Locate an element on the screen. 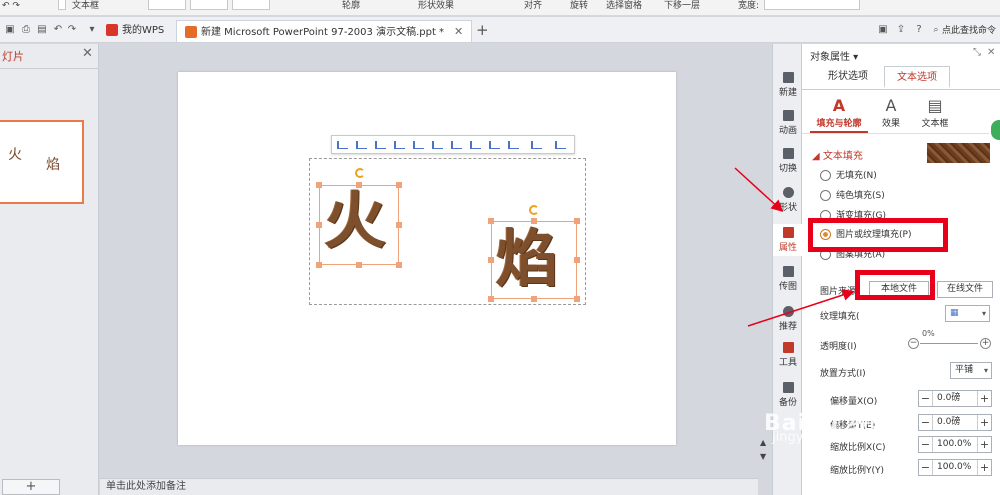 This screenshot has height=495, width=1000. scale-y-stepper: −100.0% + is located at coordinates (955, 467).